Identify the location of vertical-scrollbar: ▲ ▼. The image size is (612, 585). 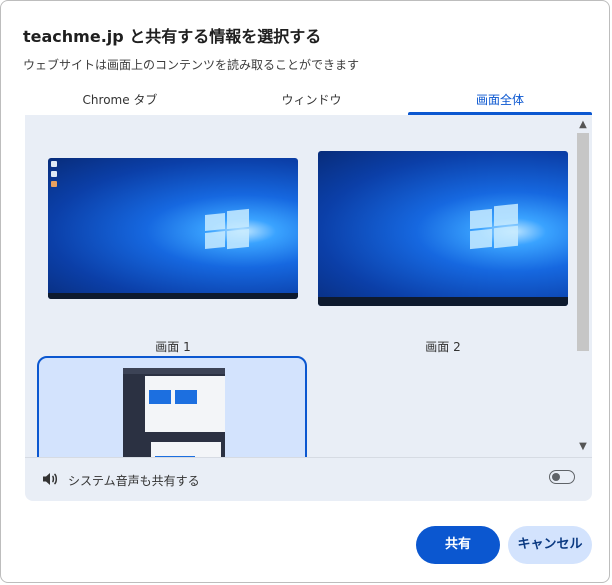
(583, 286).